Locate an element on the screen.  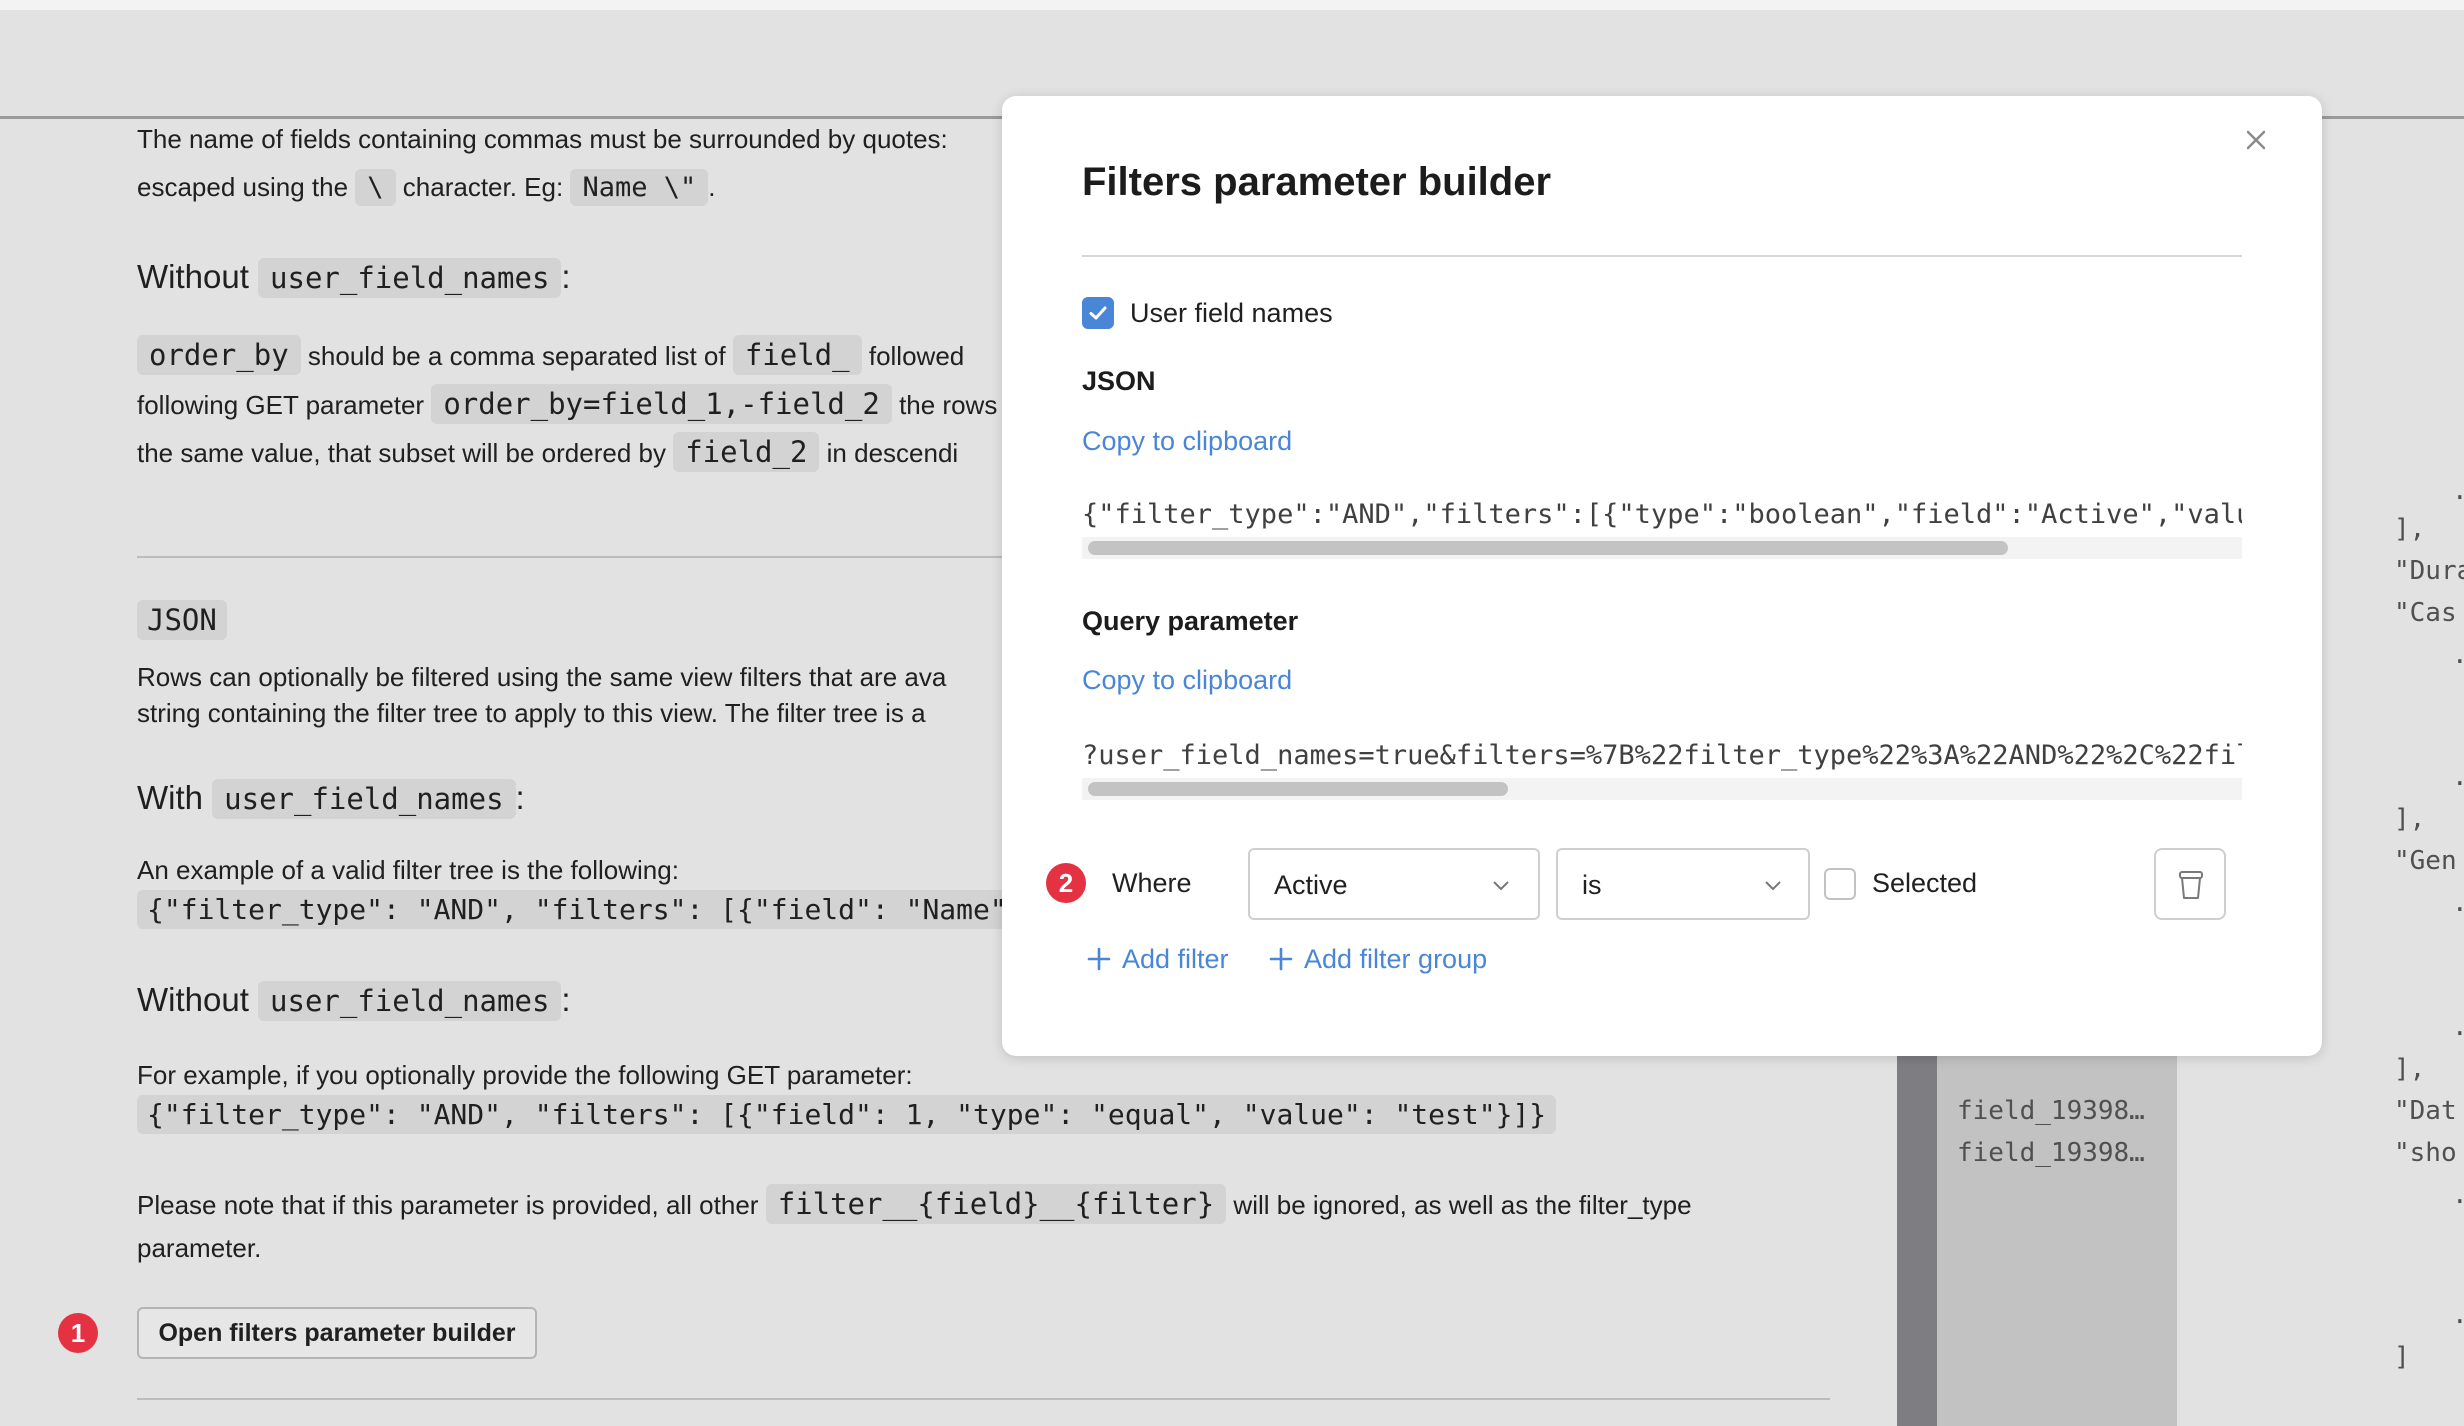
trash-icon is located at coordinates (2191, 885).